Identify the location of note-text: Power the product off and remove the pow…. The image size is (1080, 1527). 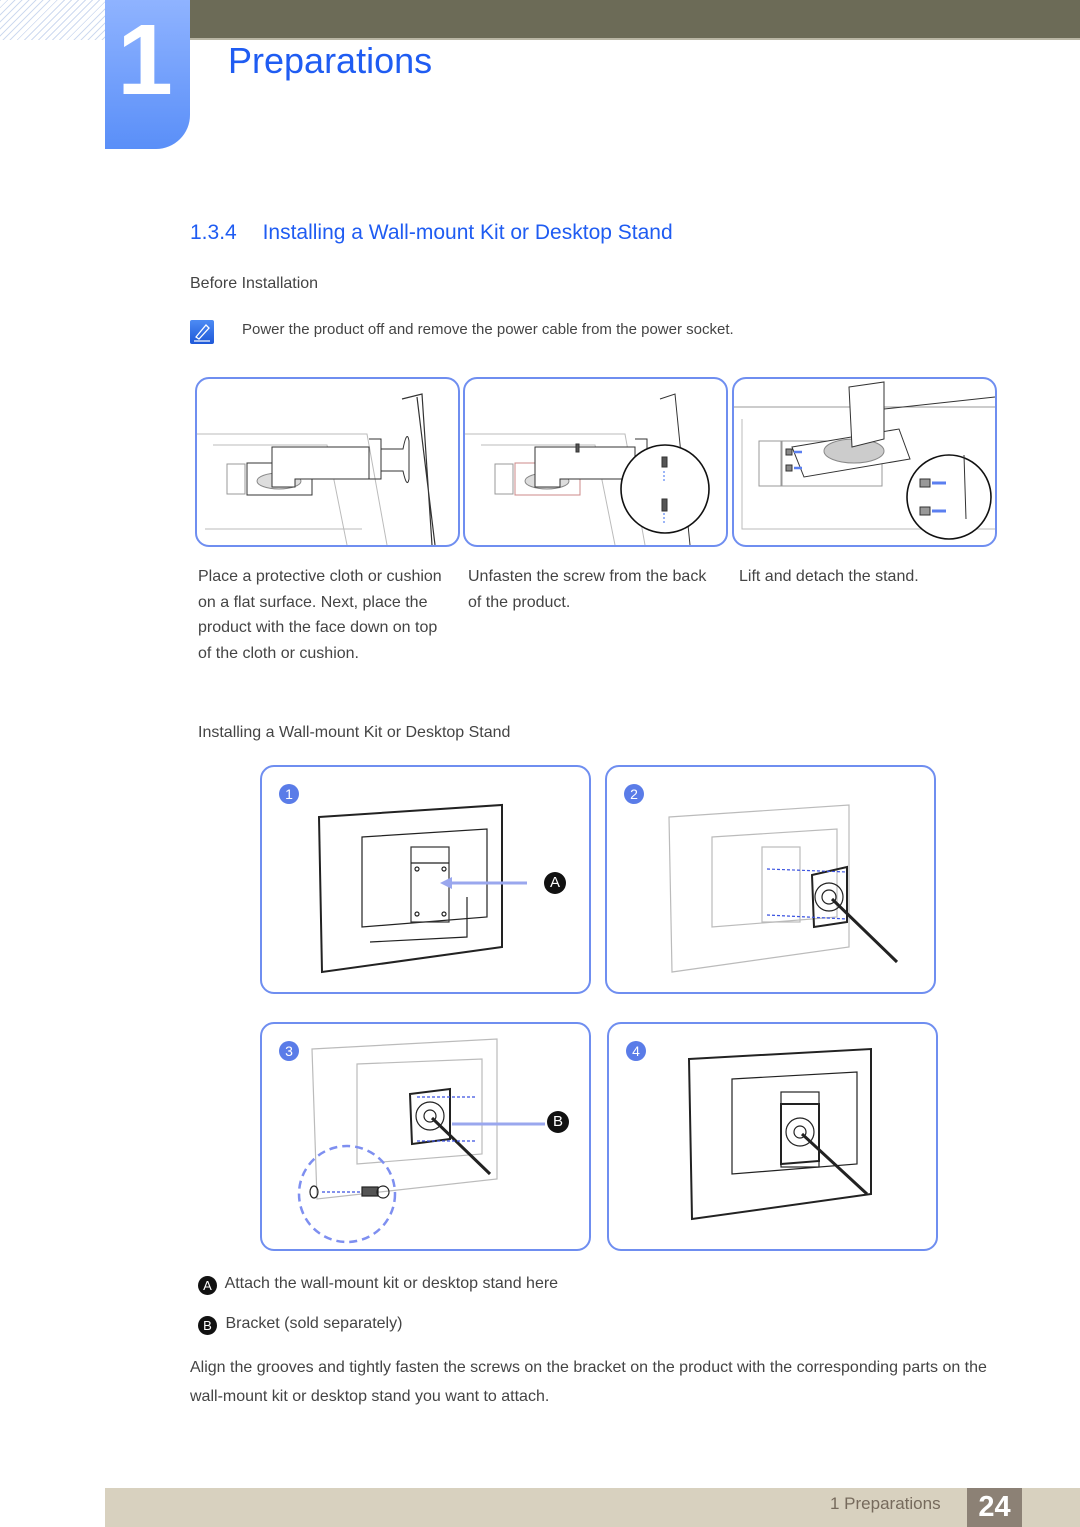
(488, 329).